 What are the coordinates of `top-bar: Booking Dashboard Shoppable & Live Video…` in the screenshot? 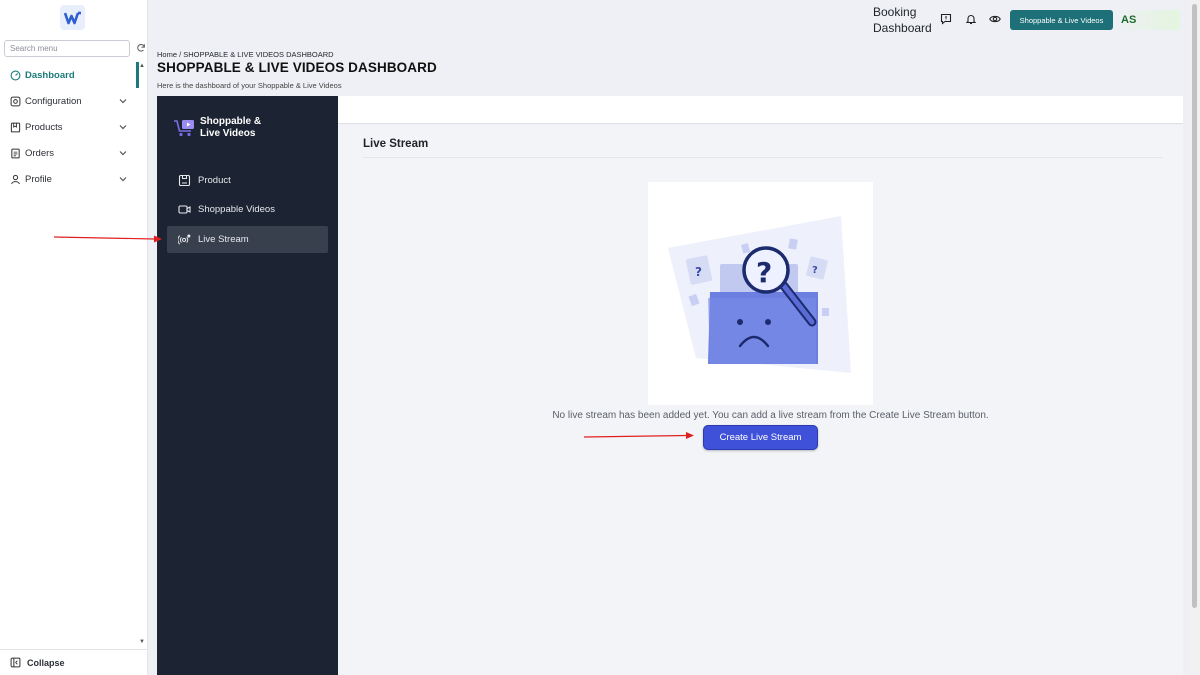 It's located at (670, 21).